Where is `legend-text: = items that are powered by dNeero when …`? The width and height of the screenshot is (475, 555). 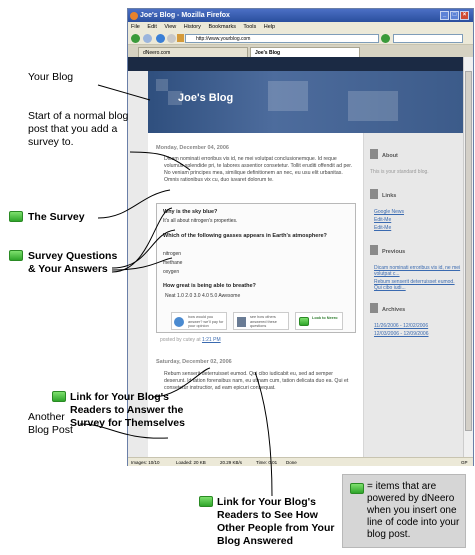
legend-text: = items that are powered by dNeero when … is located at coordinates (413, 510).